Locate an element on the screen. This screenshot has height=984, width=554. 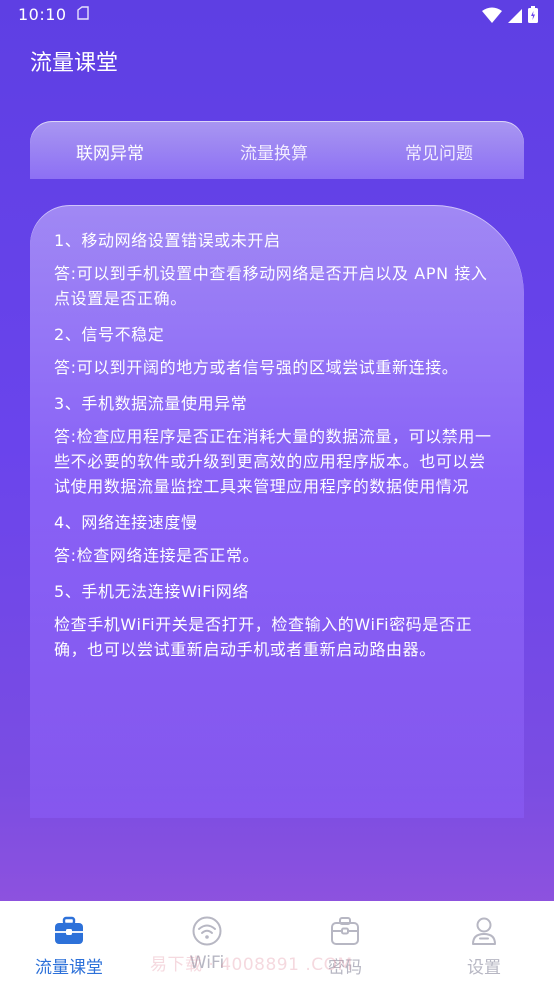
status-icons is located at coordinates (510, 14).